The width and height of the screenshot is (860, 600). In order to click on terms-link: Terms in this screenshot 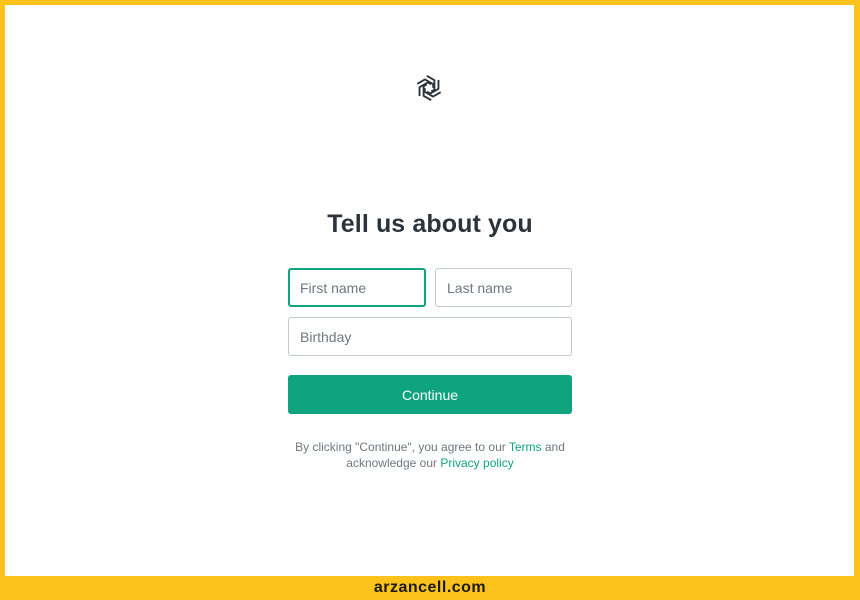, I will do `click(525, 447)`.